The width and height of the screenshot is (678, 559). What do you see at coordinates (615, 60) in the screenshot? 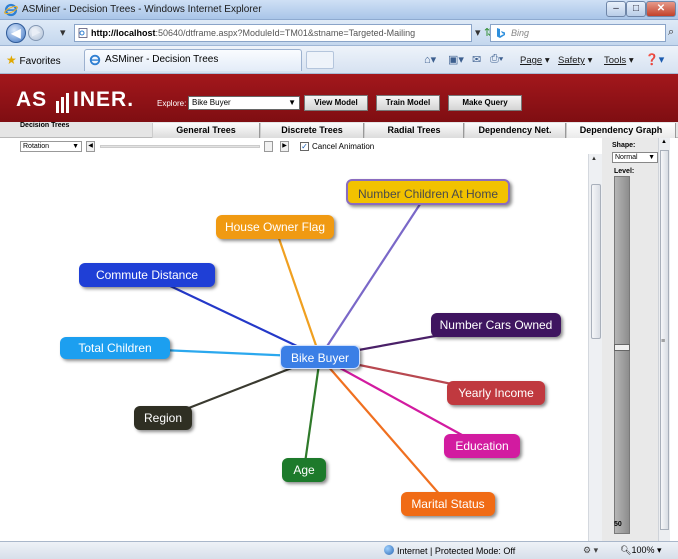
I see `tools-menu-label: Tools` at bounding box center [615, 60].